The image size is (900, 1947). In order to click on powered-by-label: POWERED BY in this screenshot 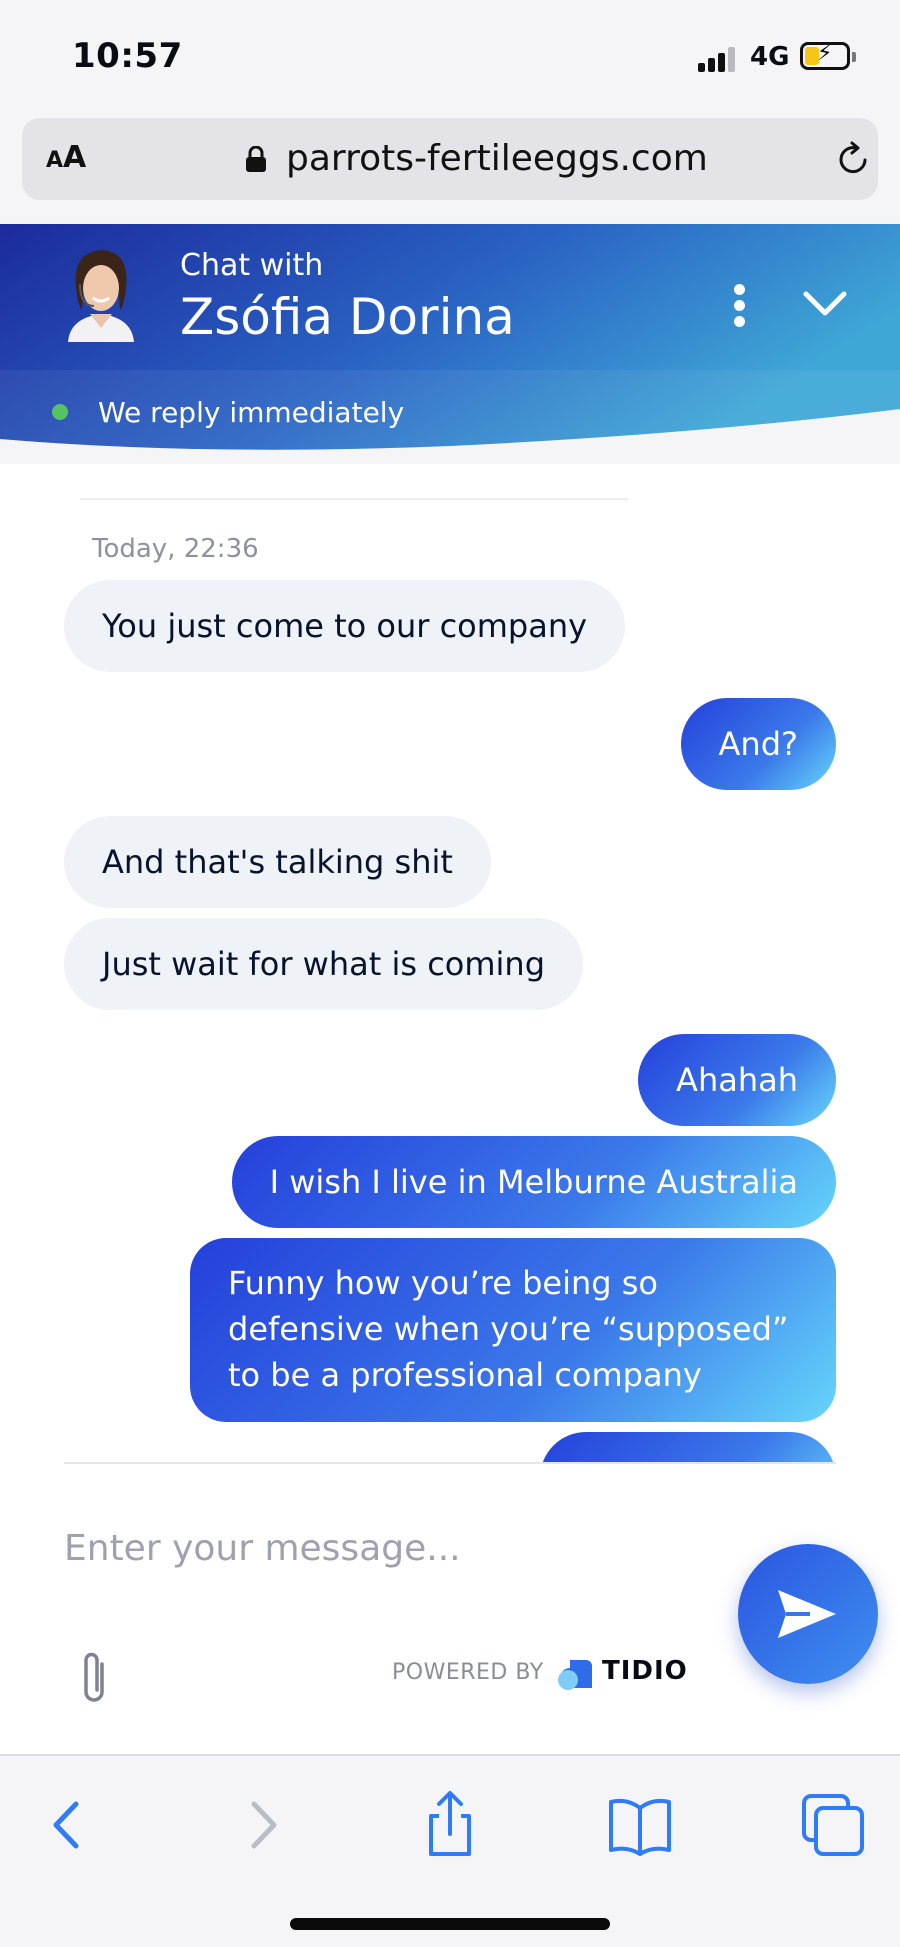, I will do `click(468, 1672)`.